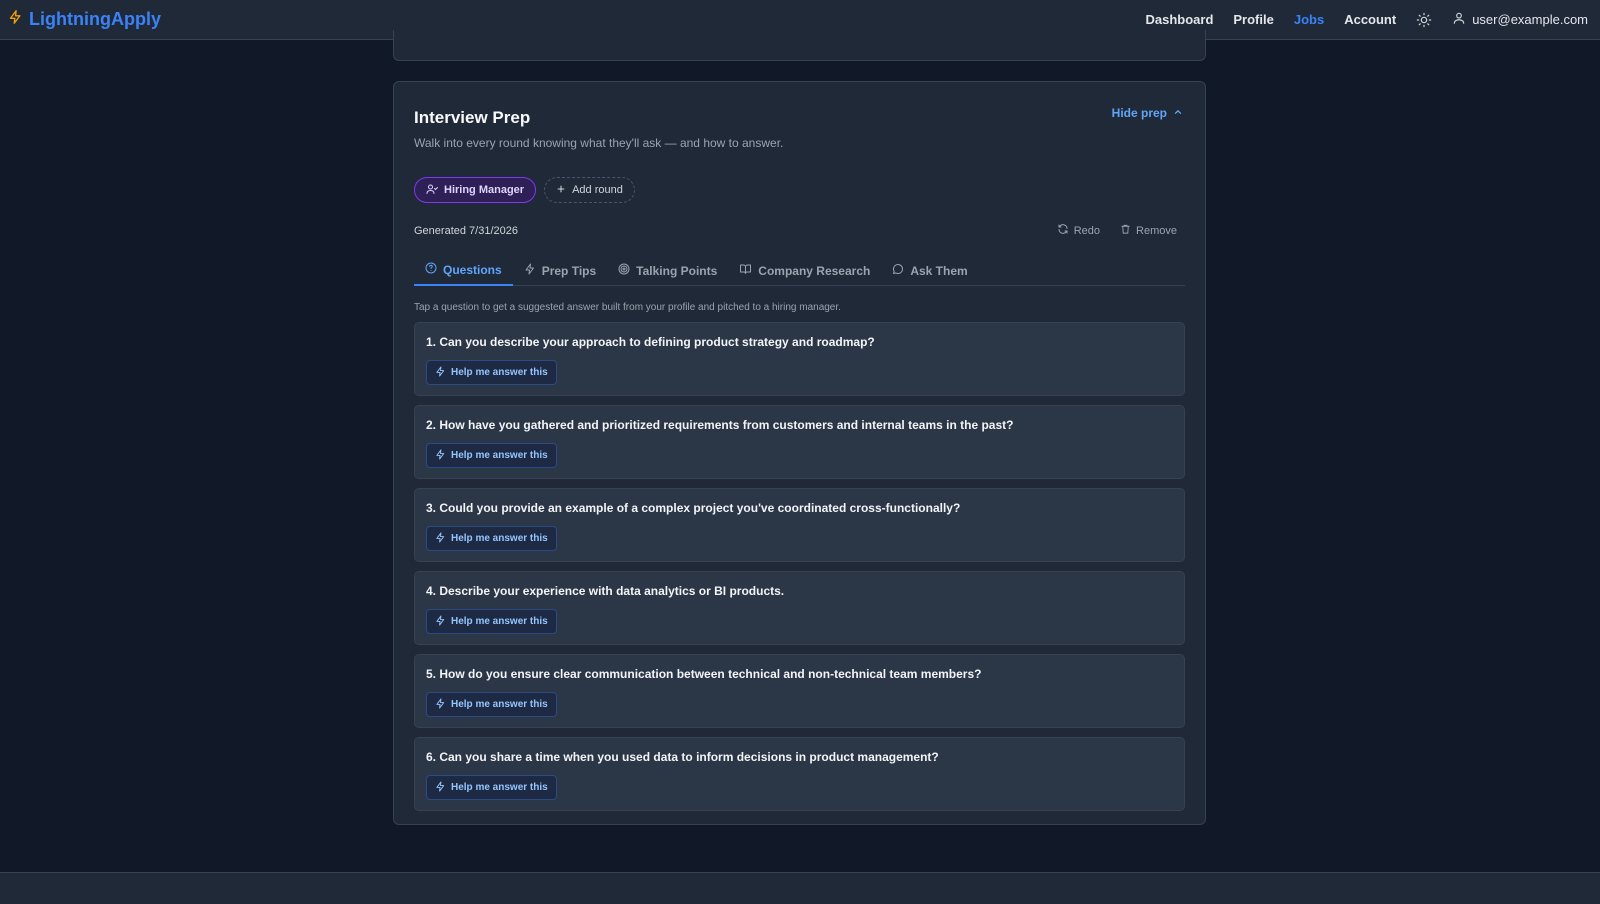 This screenshot has width=1600, height=904. I want to click on round-selector: Hiring Manager Add round, so click(799, 190).